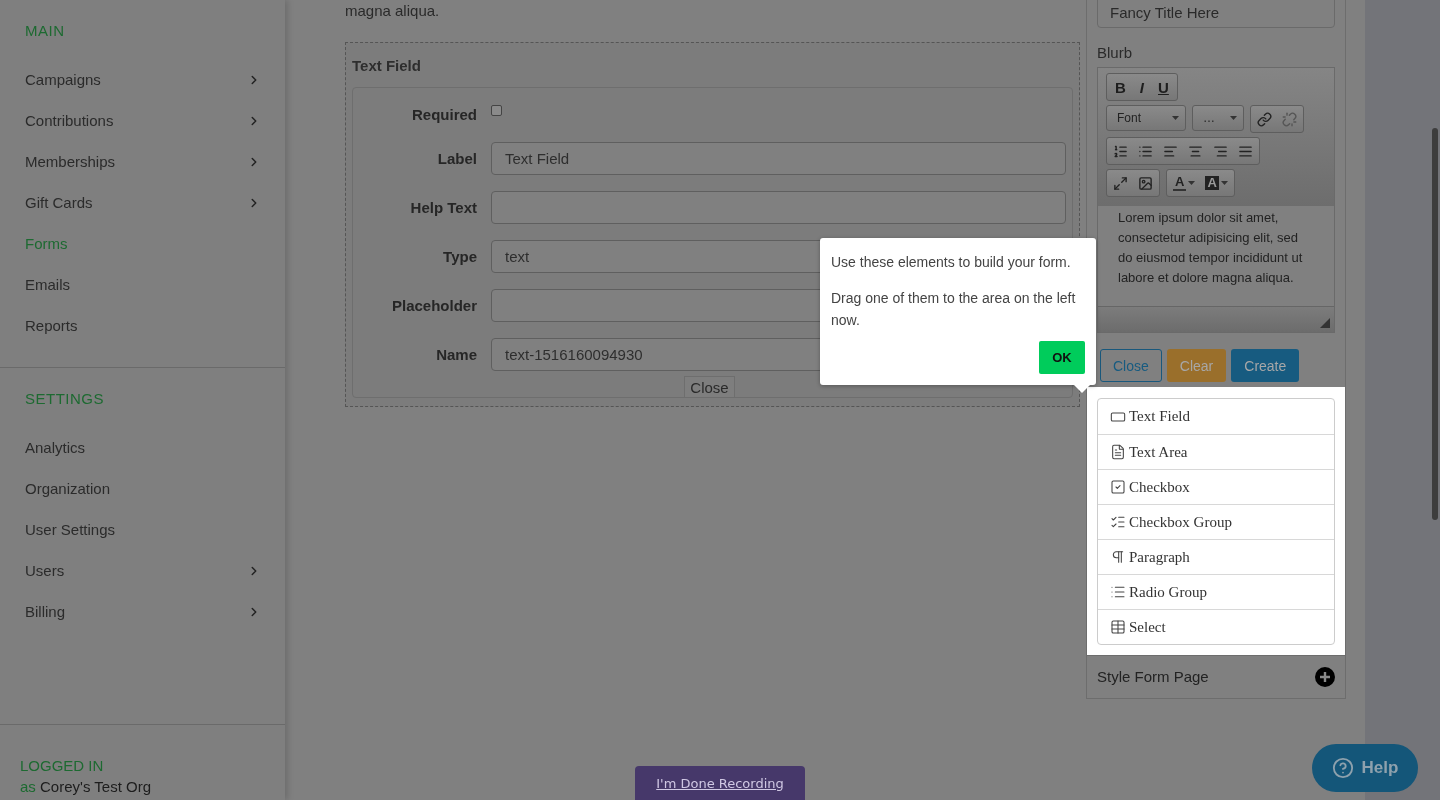  I want to click on style-page-row: Style Form Page, so click(1216, 676).